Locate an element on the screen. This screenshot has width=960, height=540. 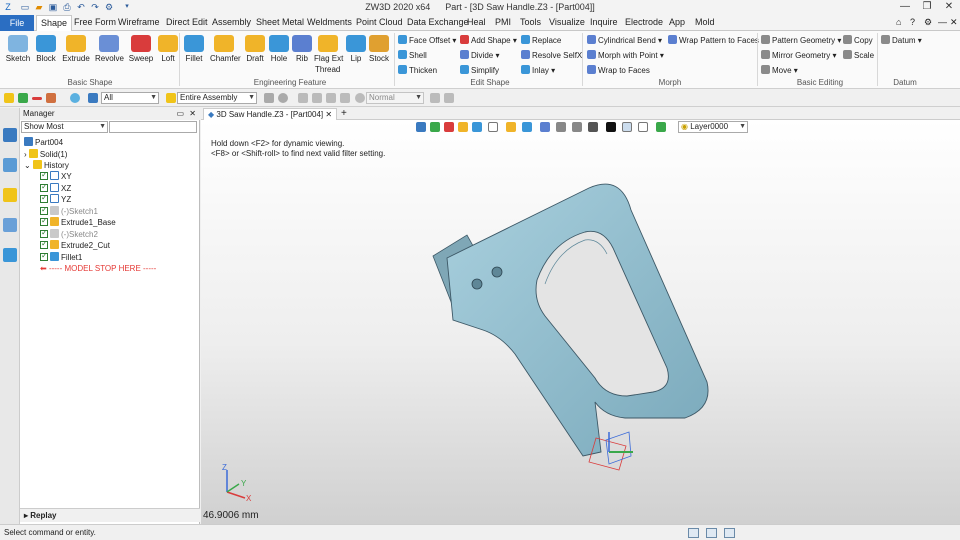
extrude-button: Extrude is located at coordinates (76, 49).